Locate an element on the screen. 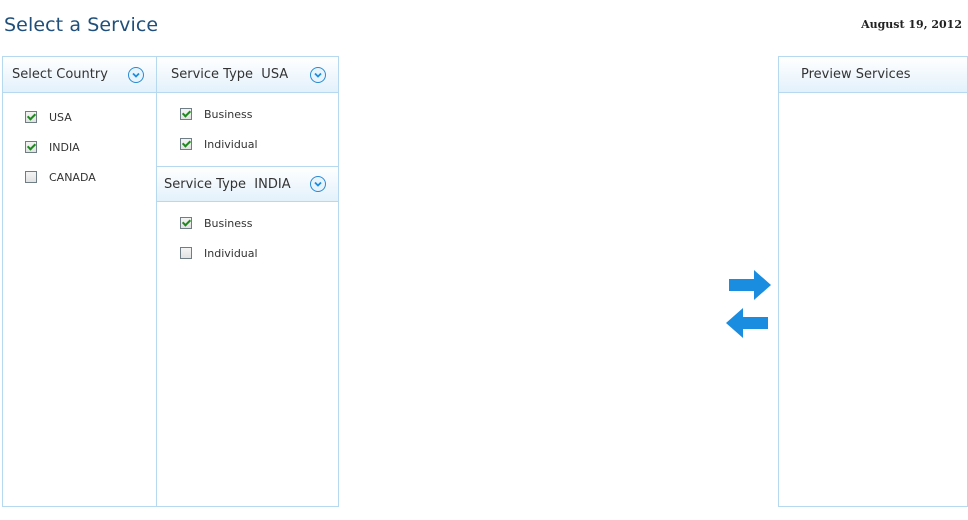 The image size is (968, 520). country-panel-header: Select Country is located at coordinates (79, 75).